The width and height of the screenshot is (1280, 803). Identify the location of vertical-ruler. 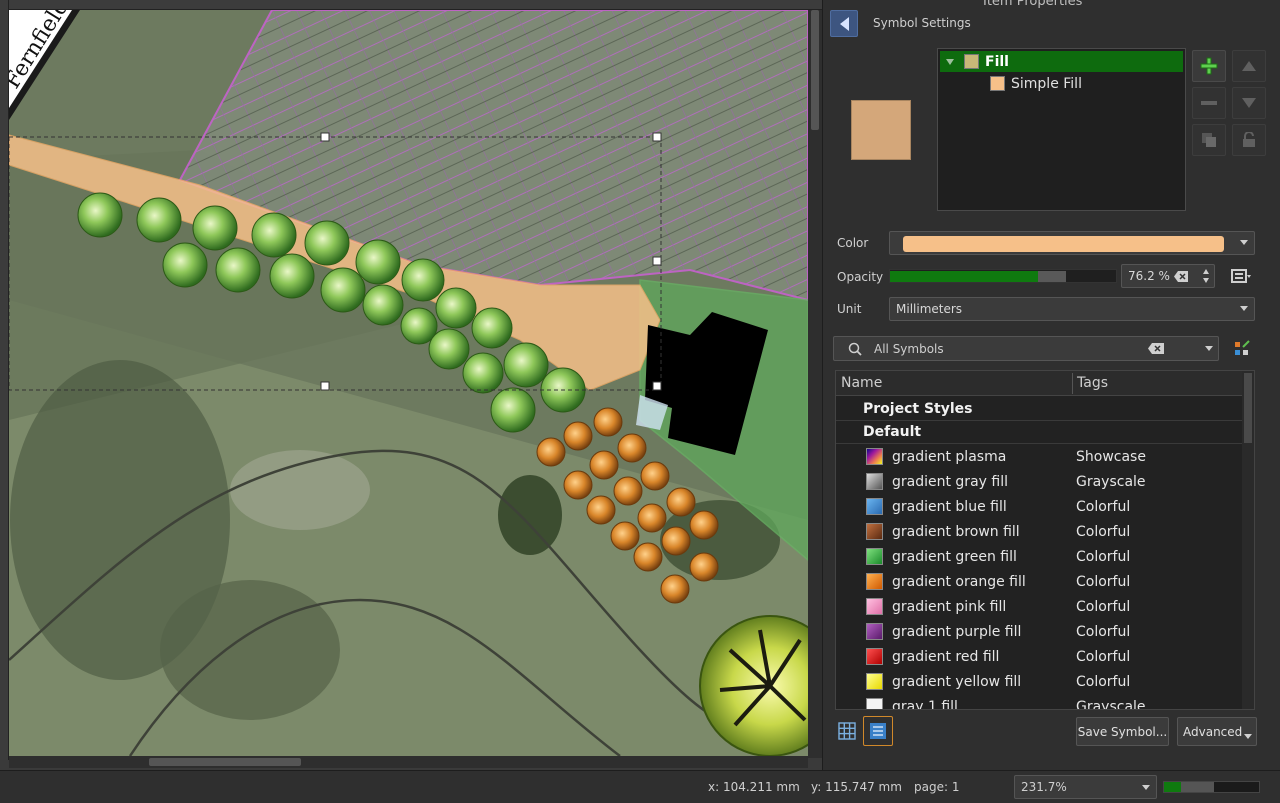
(4, 380).